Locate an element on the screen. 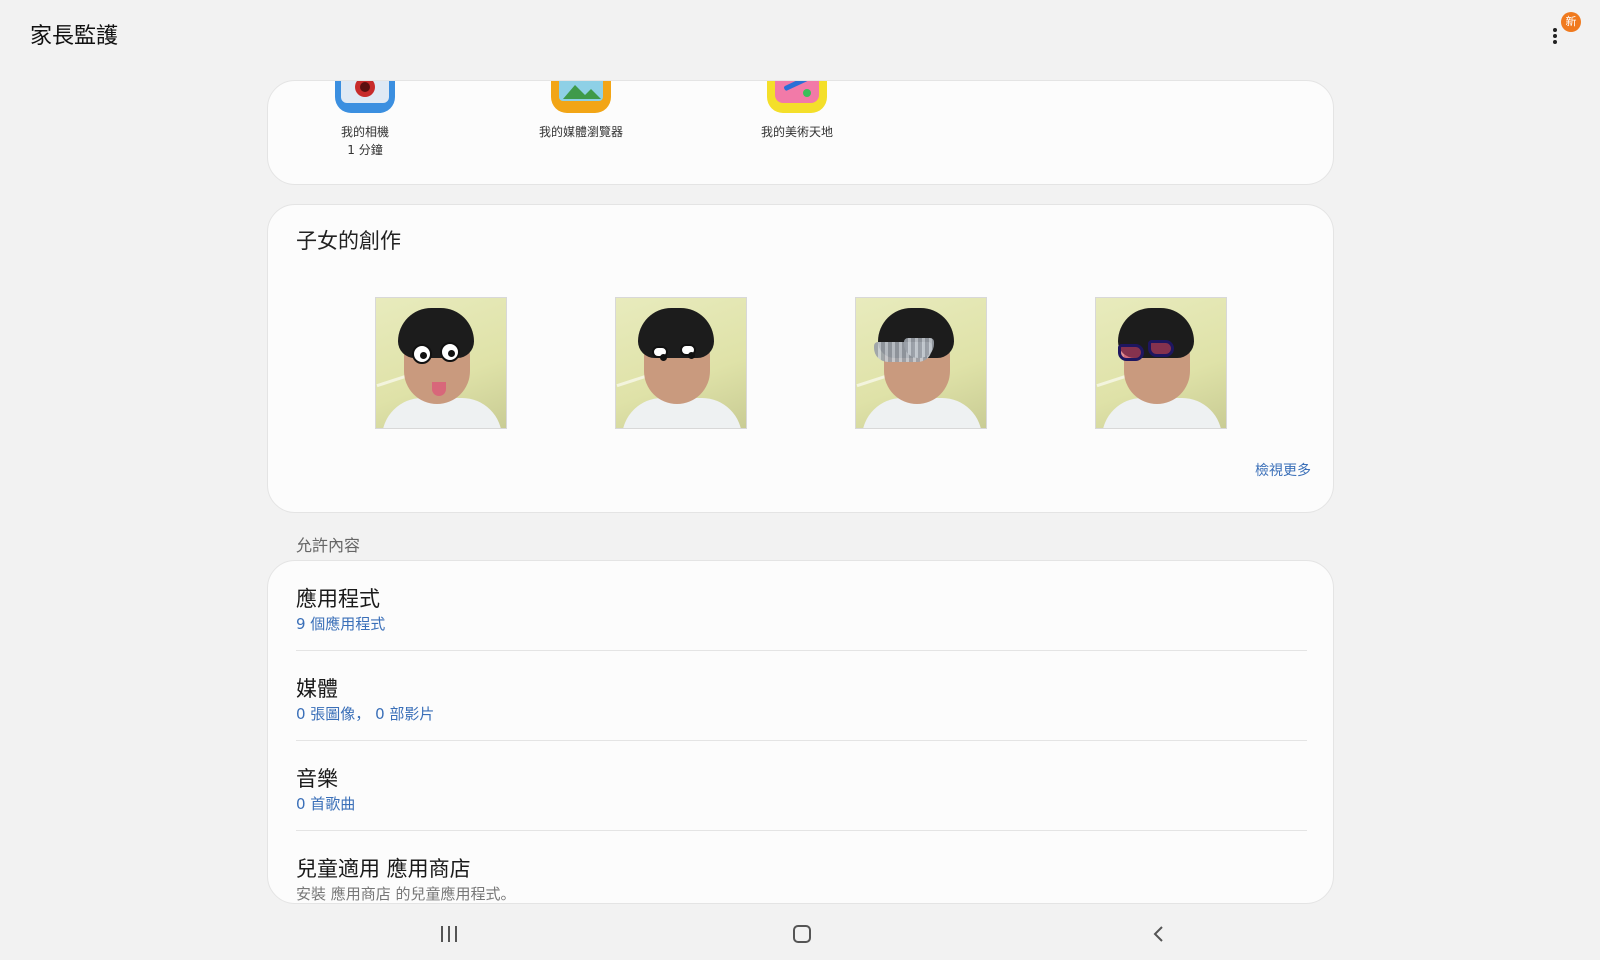 This screenshot has height=960, width=1600. row-subtitle: 9 個應用程式 is located at coordinates (341, 624).